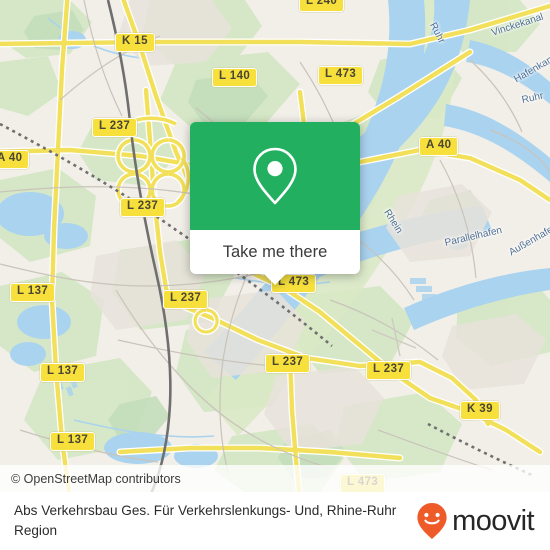  I want to click on moovit-logo: moovit, so click(475, 521).